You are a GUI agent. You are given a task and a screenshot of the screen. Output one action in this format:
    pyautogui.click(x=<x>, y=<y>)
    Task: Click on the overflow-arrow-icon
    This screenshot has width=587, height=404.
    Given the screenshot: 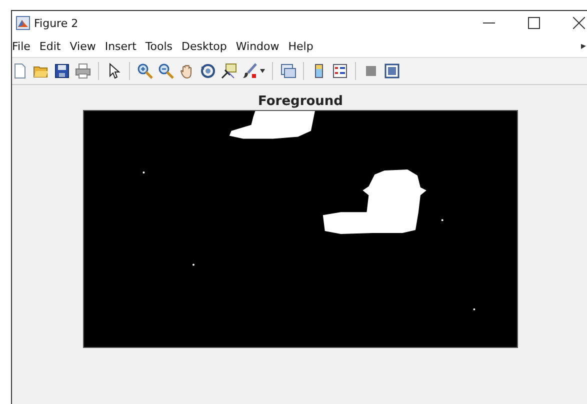 What is the action you would take?
    pyautogui.click(x=583, y=46)
    